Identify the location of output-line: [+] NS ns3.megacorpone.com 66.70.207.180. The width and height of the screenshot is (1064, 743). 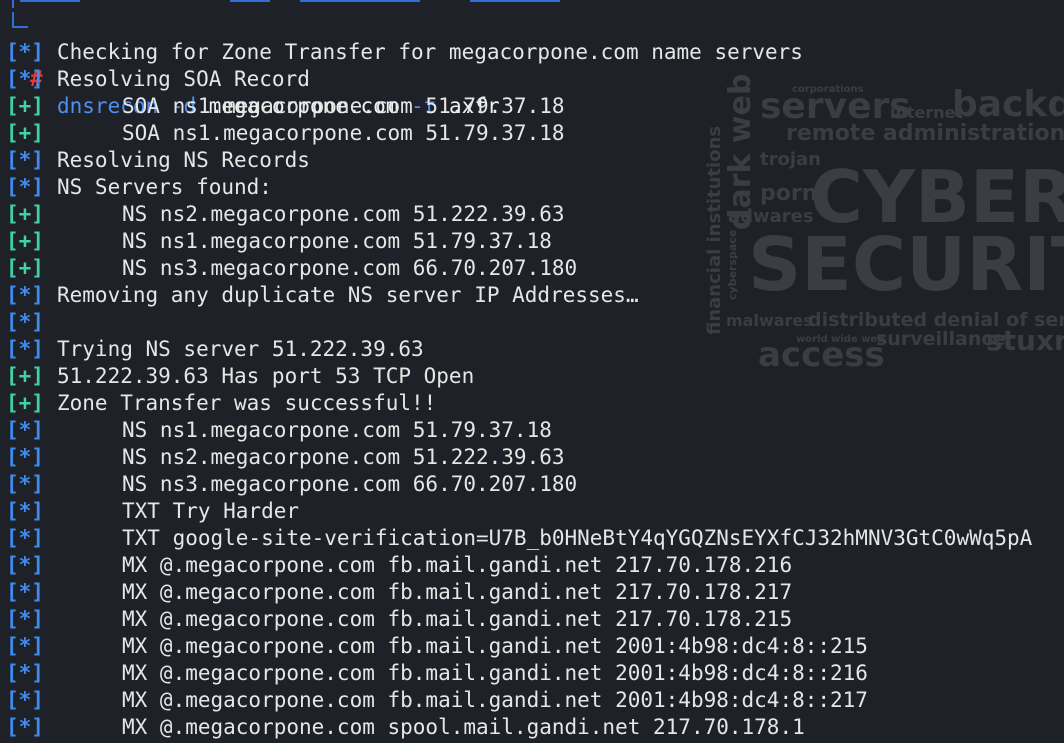
(288, 268).